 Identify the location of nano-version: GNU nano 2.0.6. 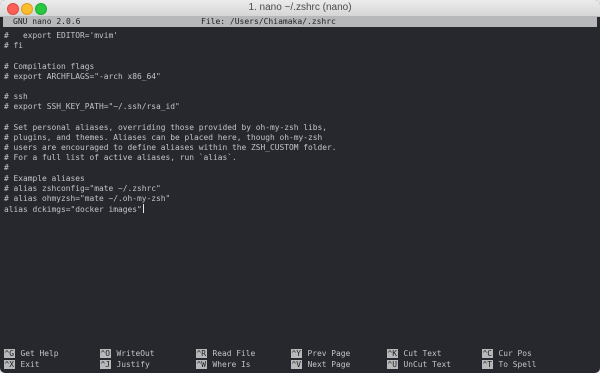
(47, 21).